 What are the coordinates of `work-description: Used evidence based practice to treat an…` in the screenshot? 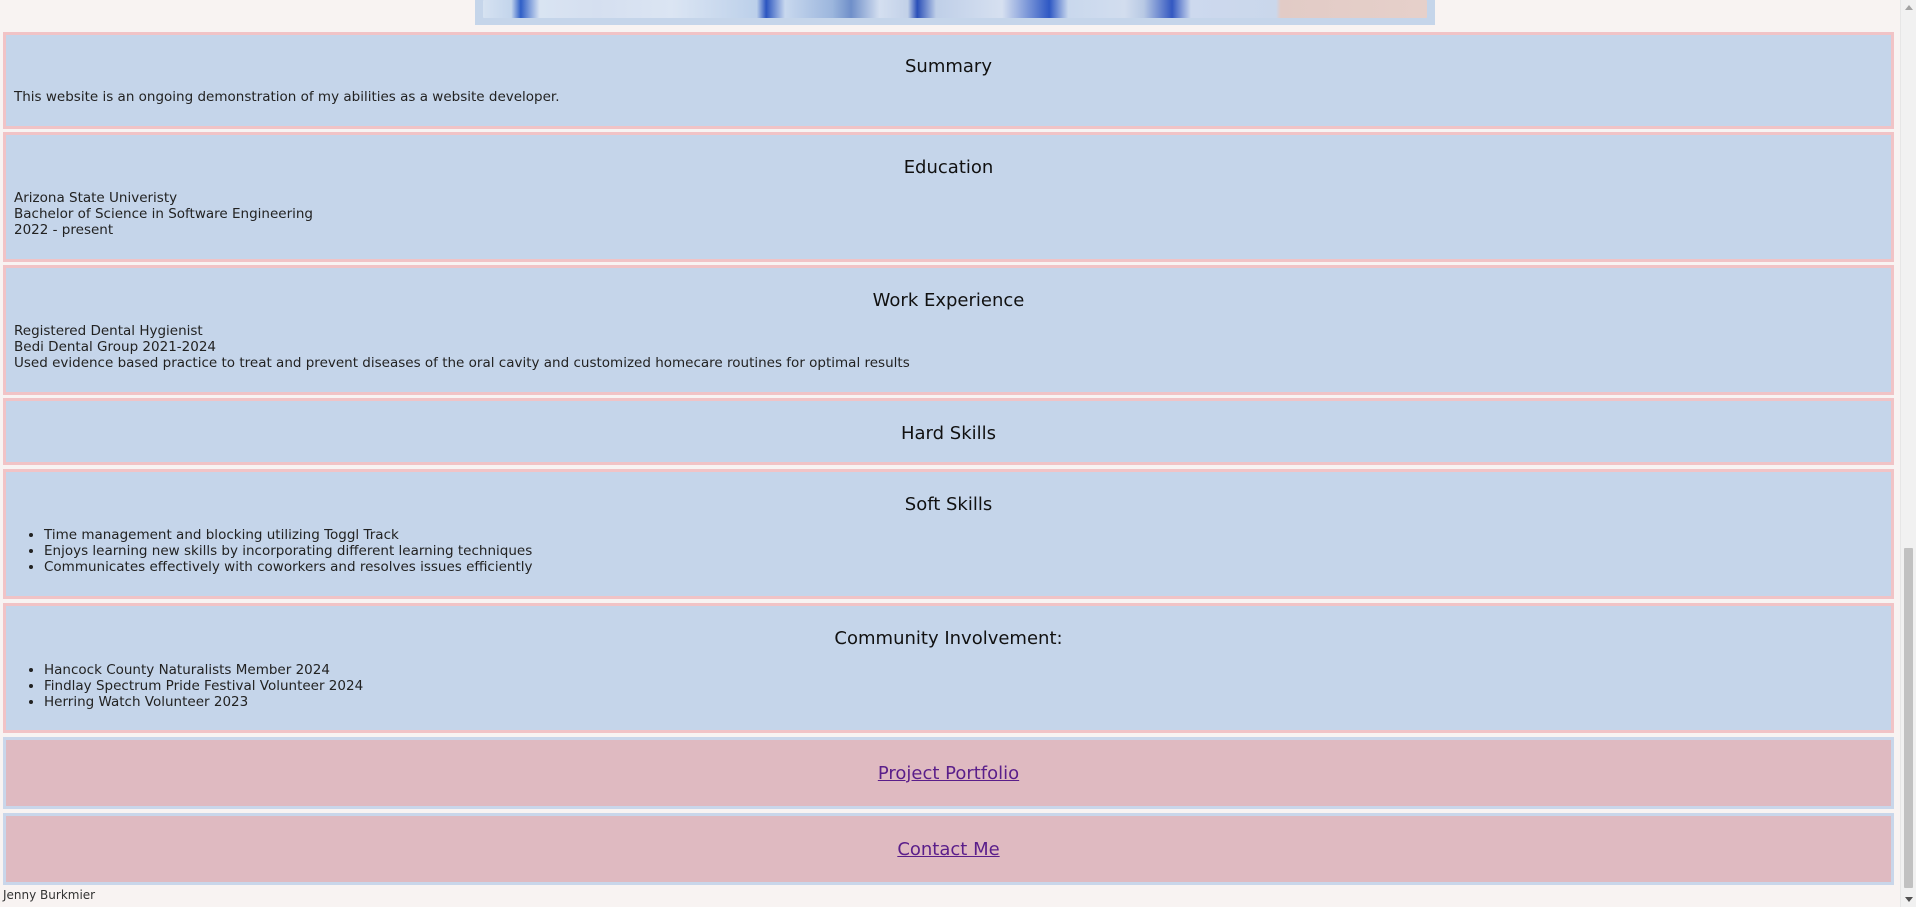 It's located at (462, 363).